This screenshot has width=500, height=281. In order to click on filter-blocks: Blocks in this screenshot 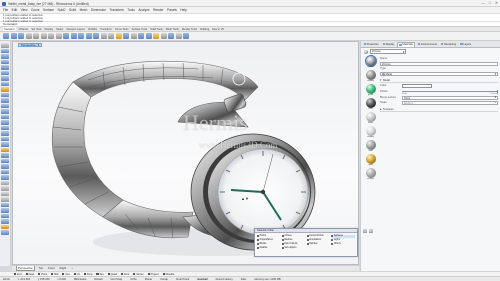, I will do `click(269, 244)`.